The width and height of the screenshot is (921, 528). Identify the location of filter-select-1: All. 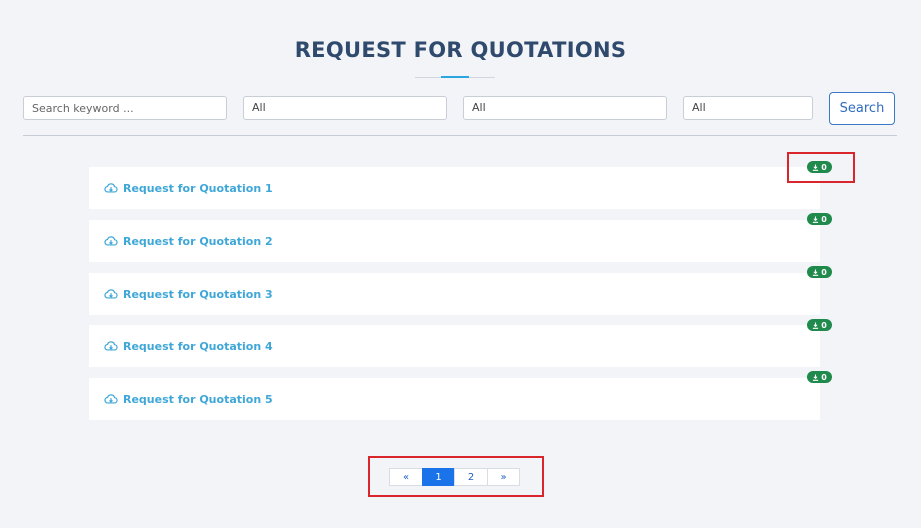
(345, 108).